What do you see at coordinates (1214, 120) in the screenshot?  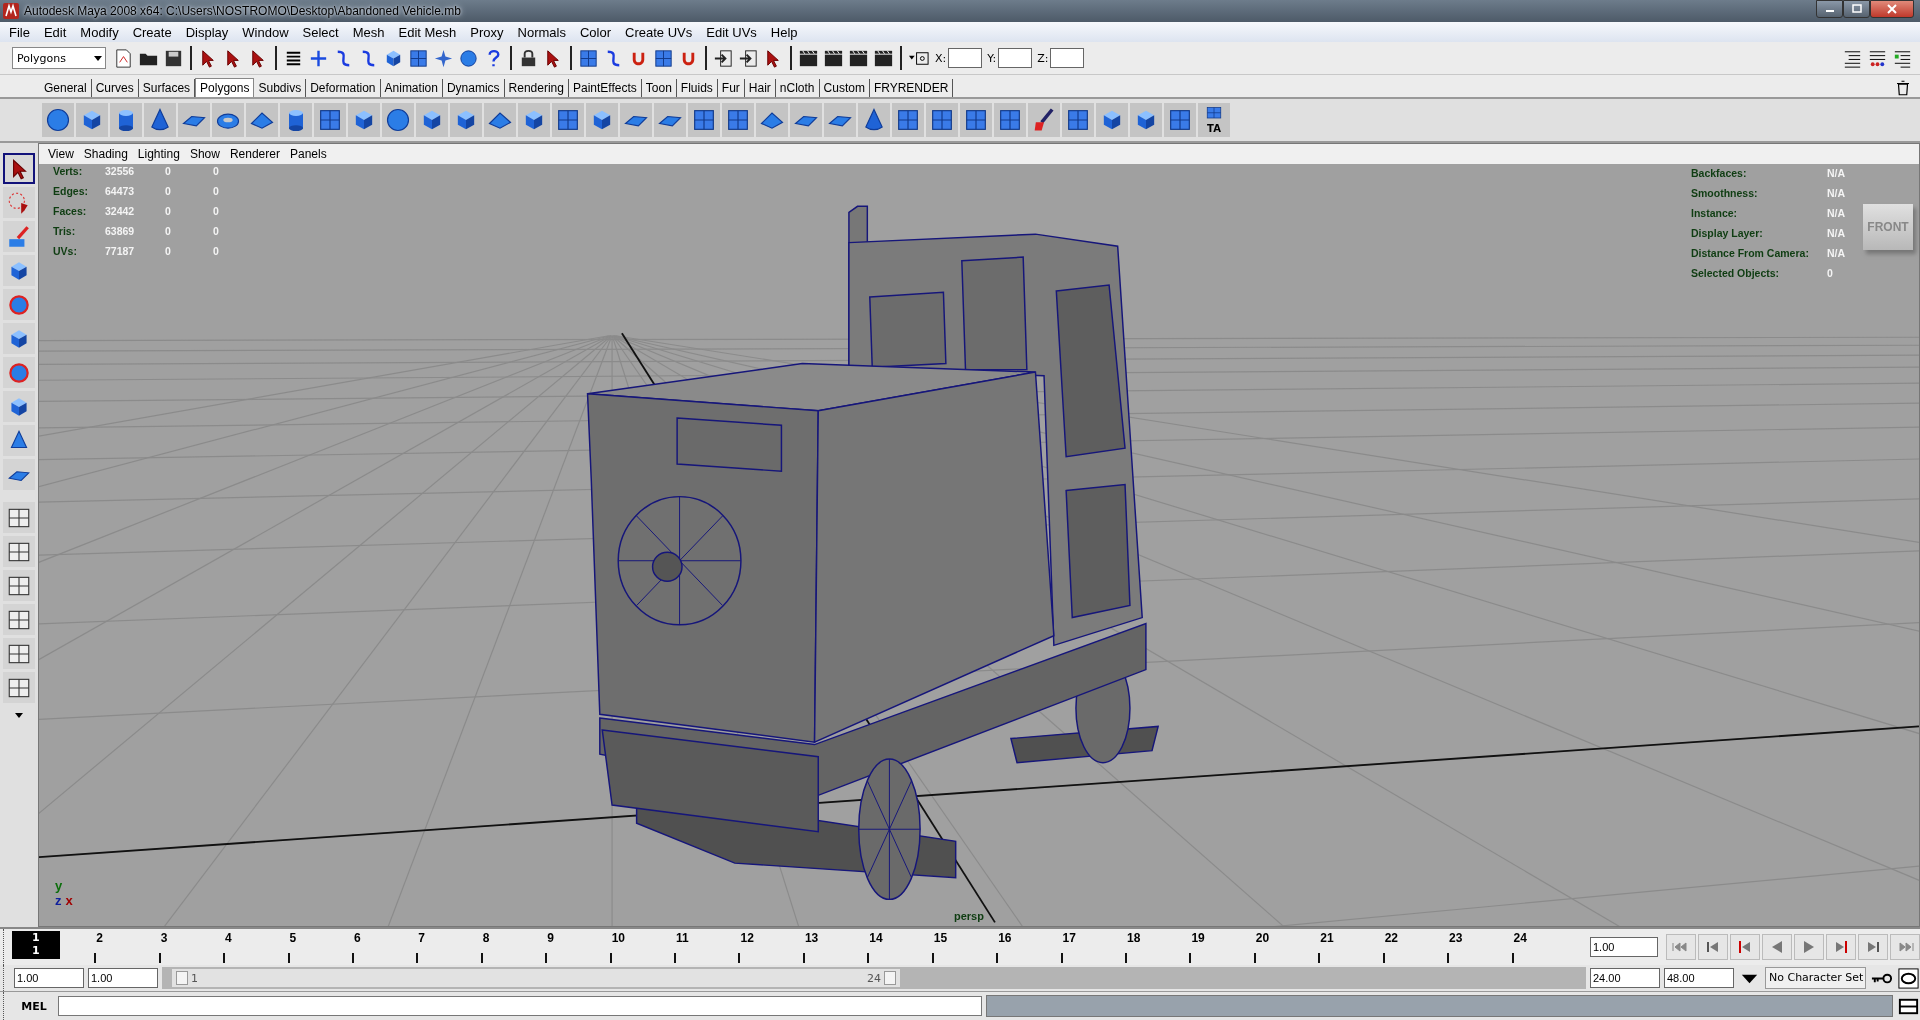 I see `shelf-button: TA` at bounding box center [1214, 120].